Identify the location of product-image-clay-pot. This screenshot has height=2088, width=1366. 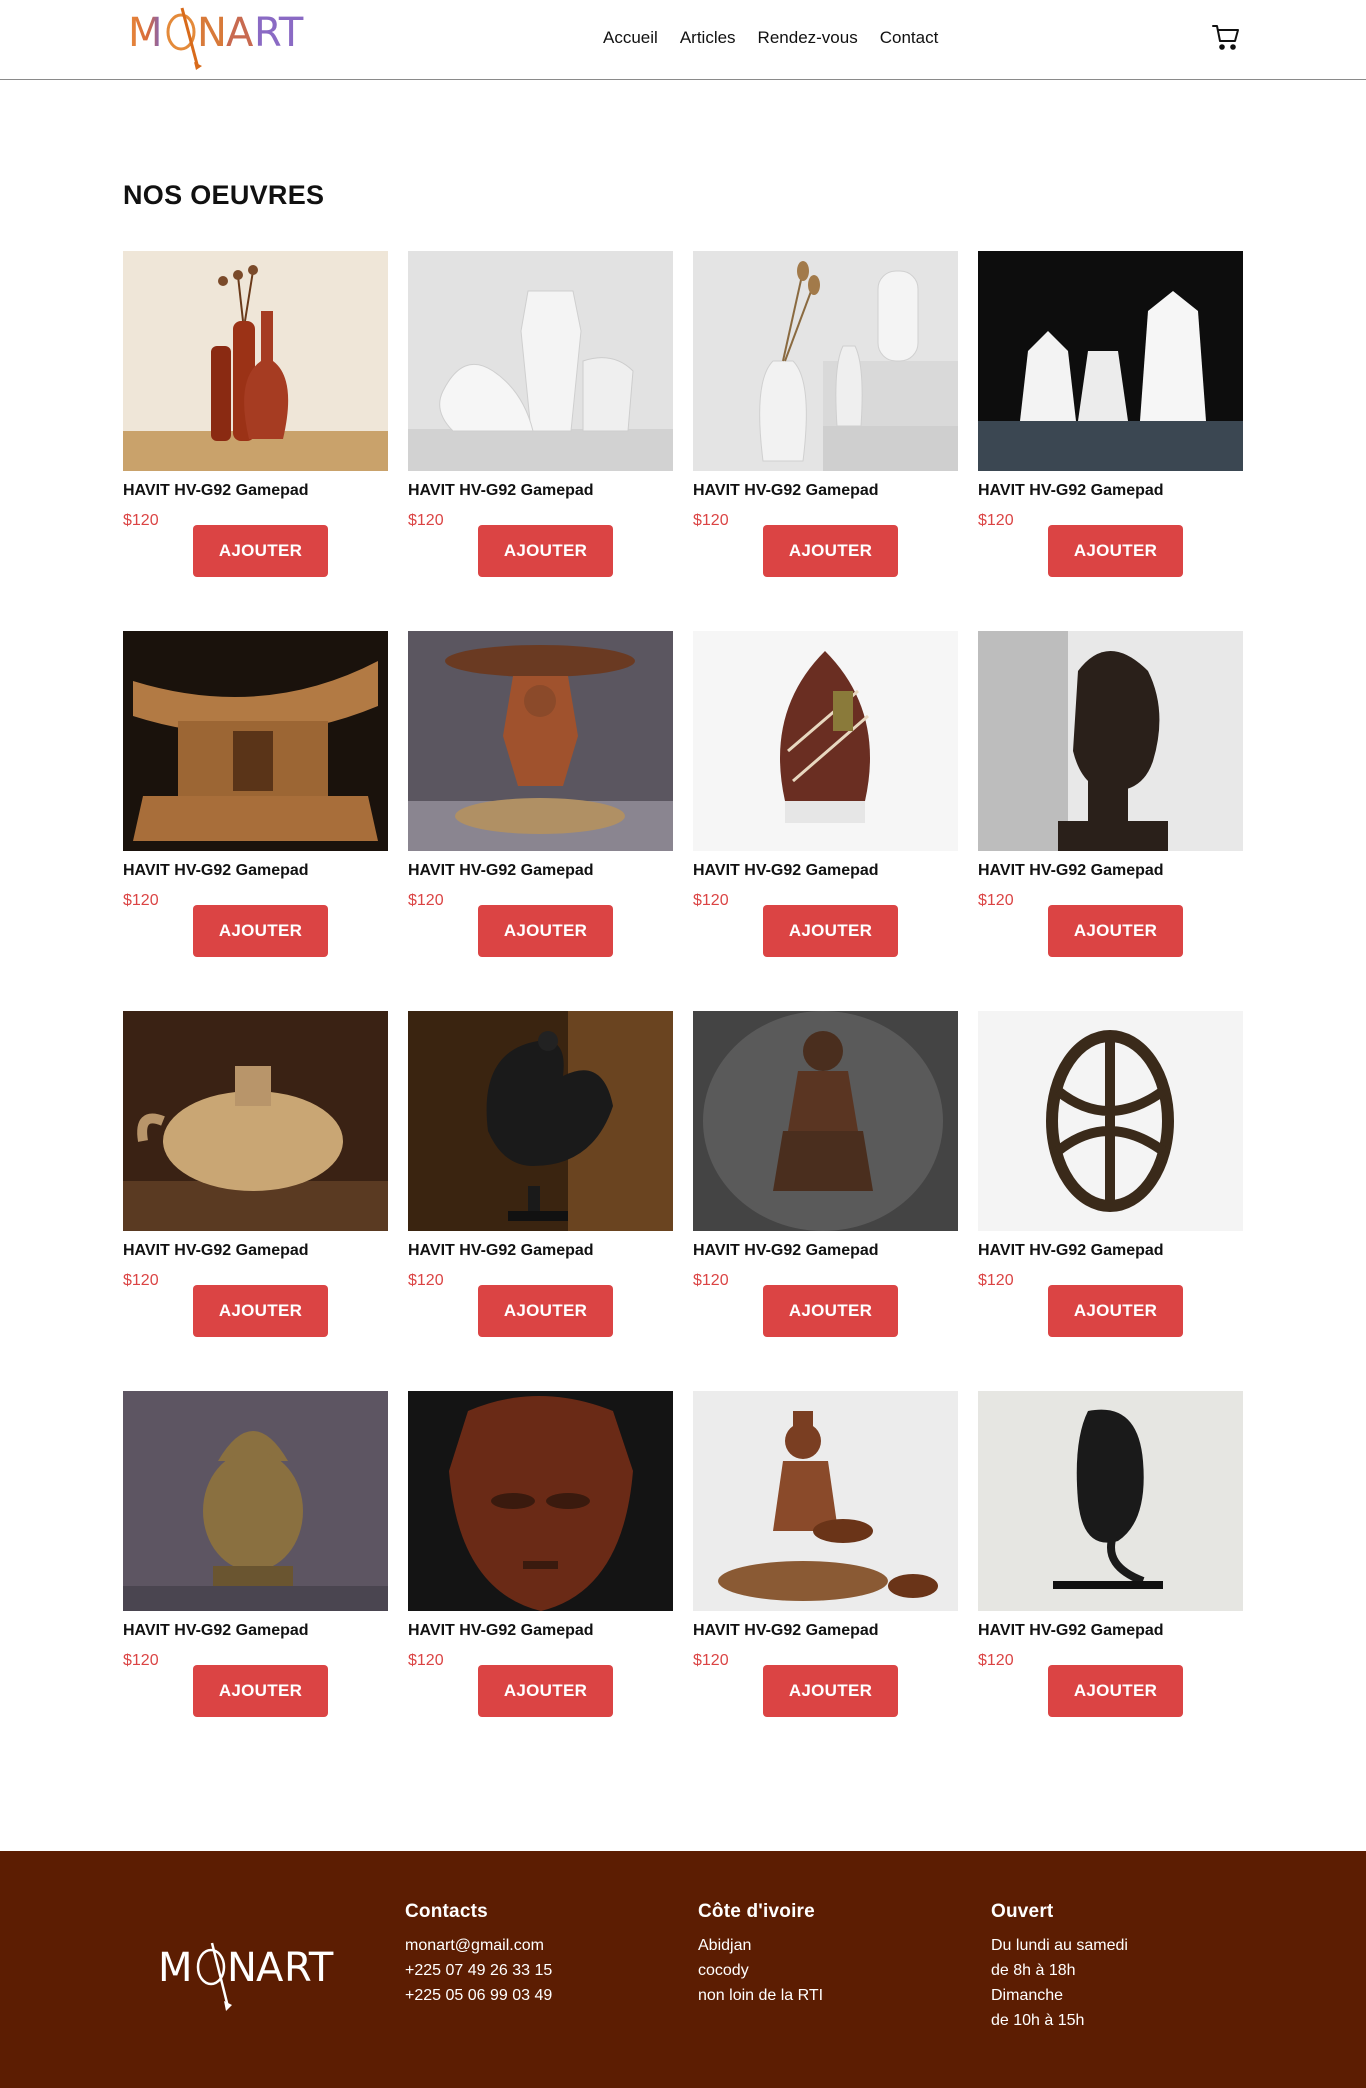
(255, 1121).